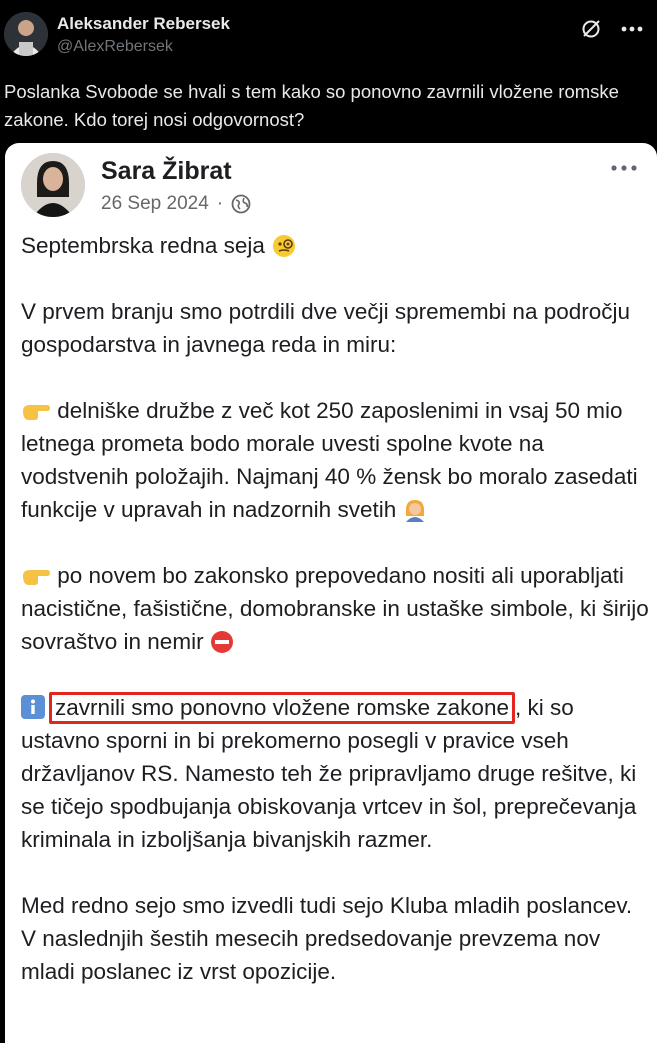 The height and width of the screenshot is (1043, 657). I want to click on tweet-header: Aleksander Rebersek @AlexRebersek, so click(328, 36).